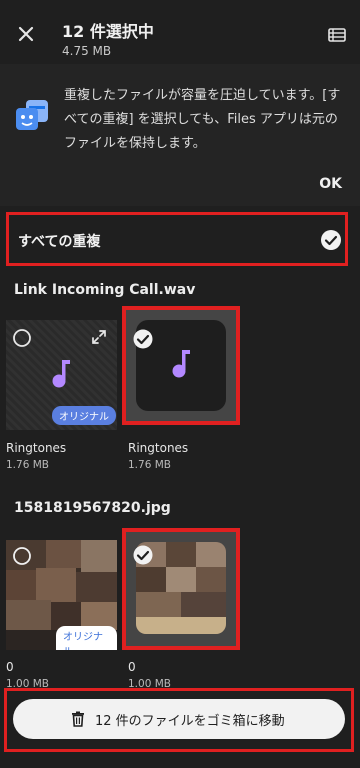  I want to click on close-icon, so click(26, 34).